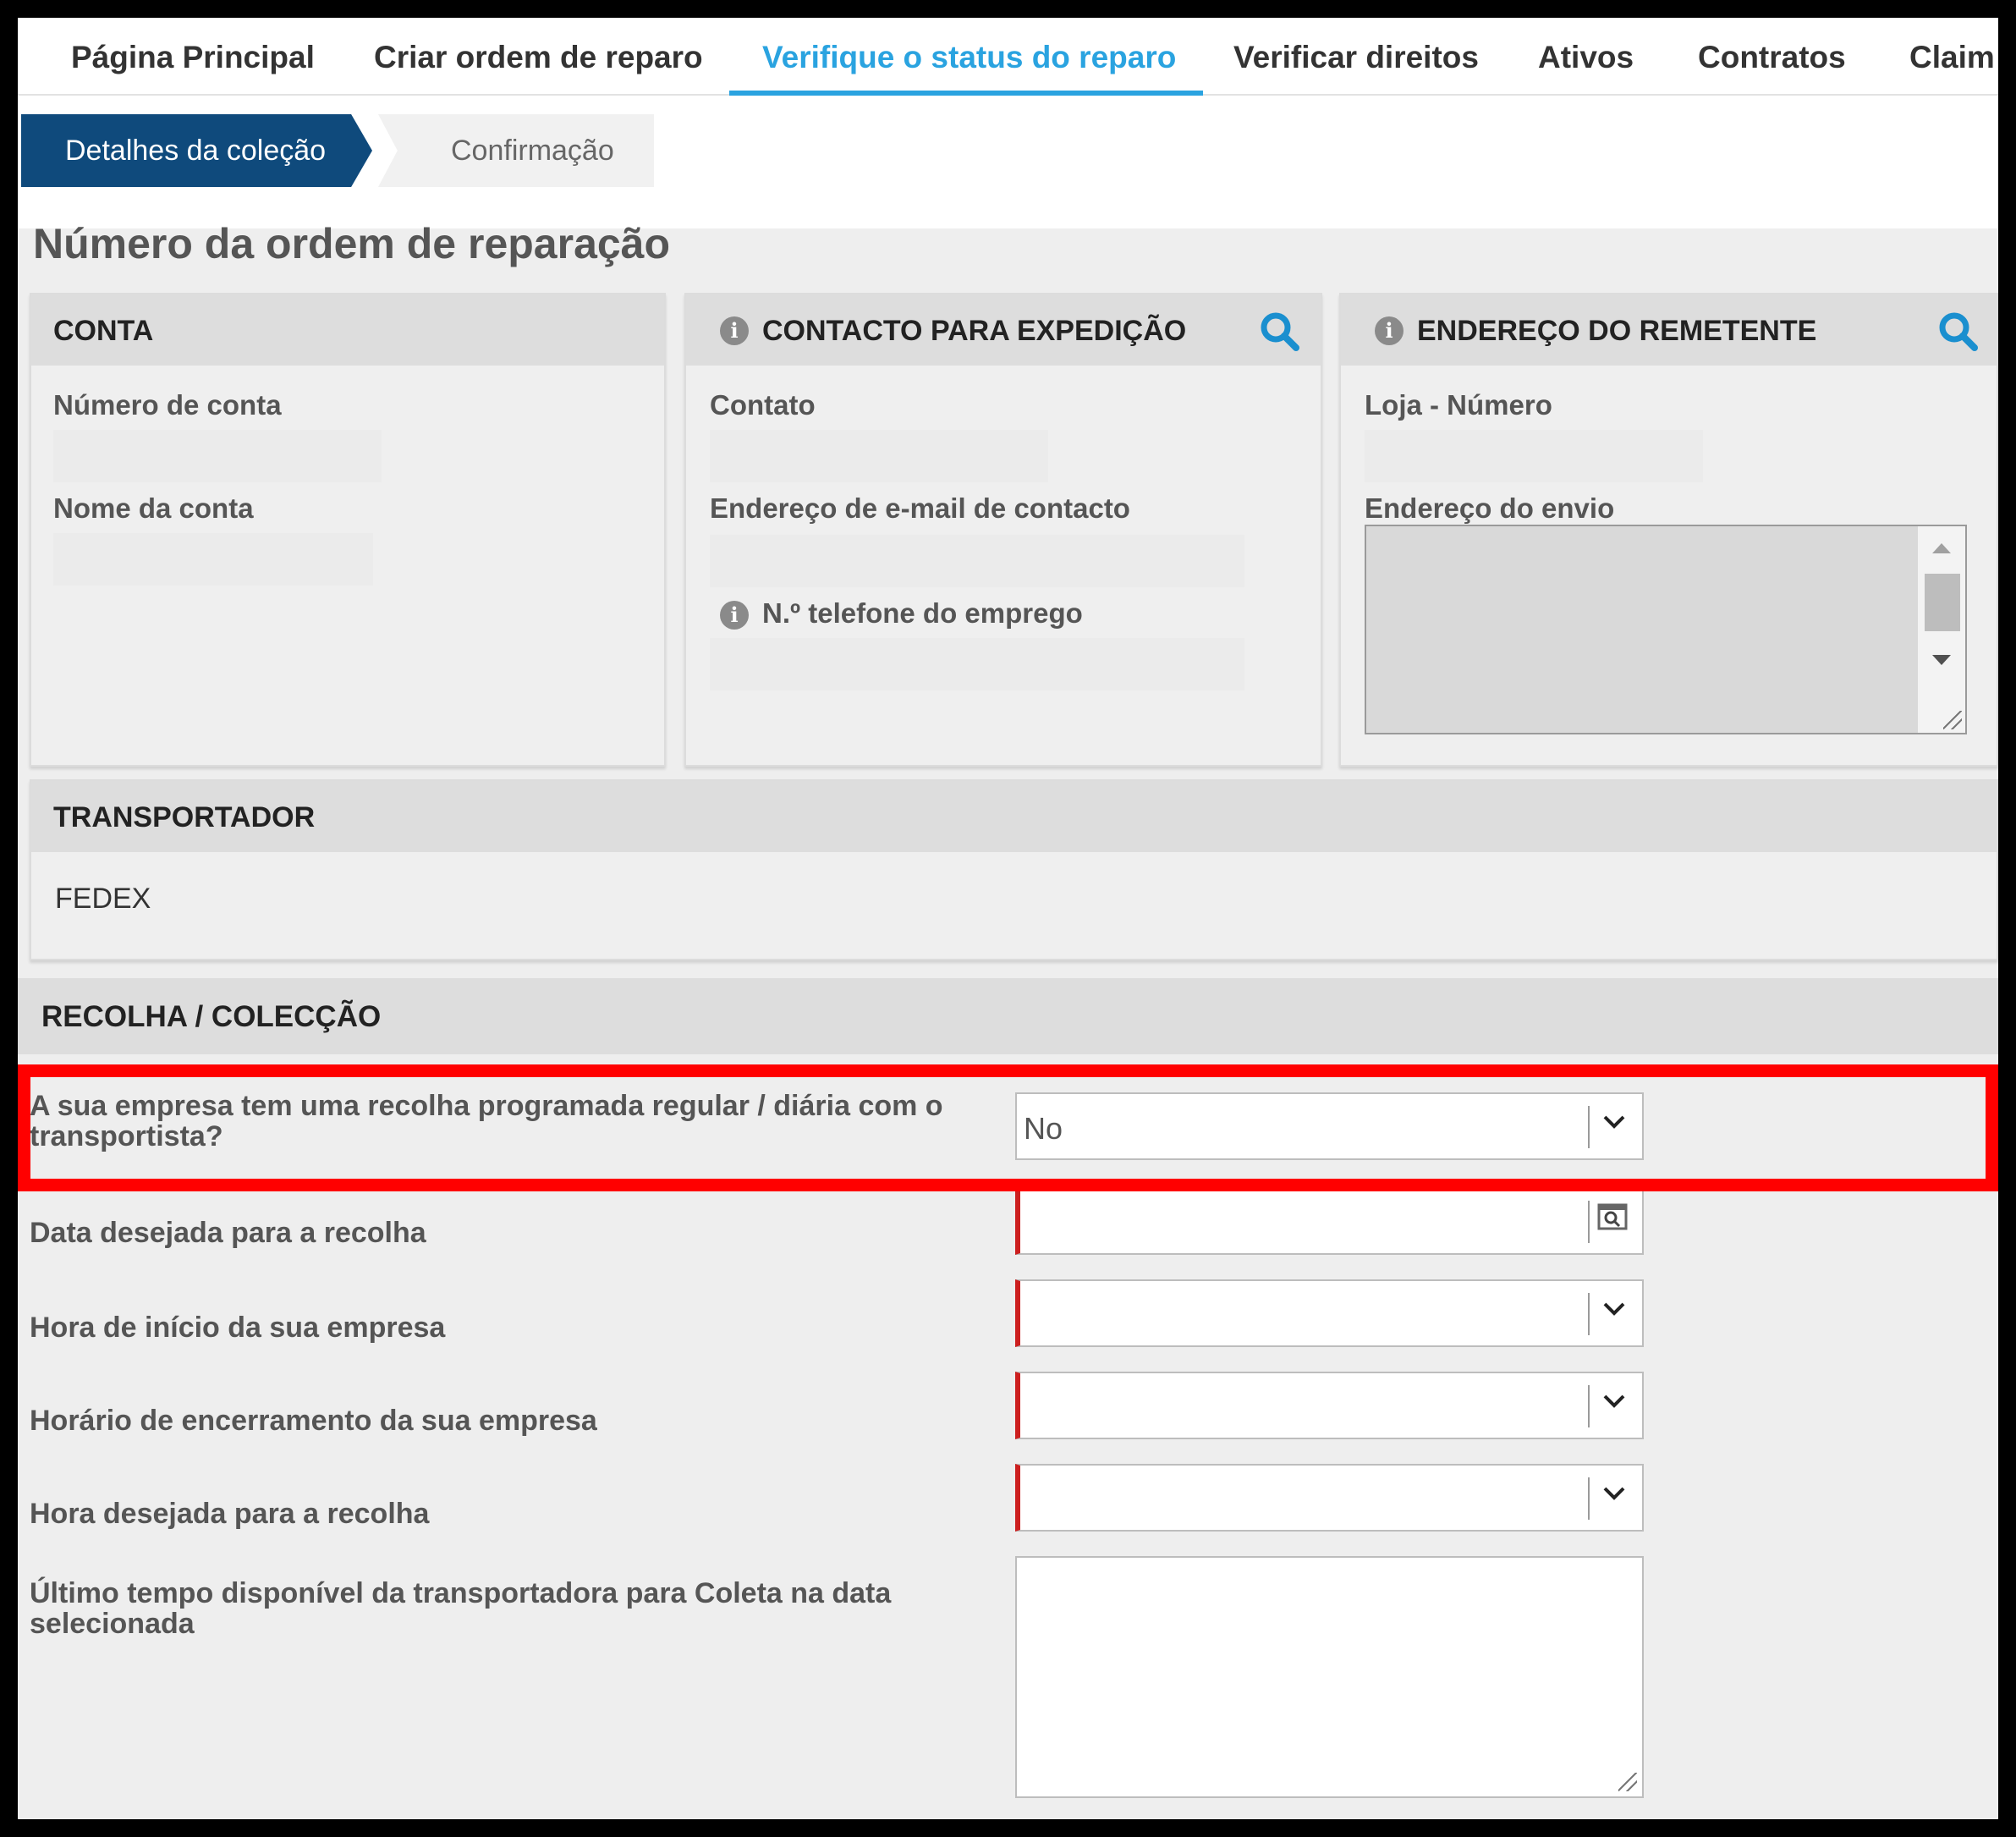  I want to click on contact-value, so click(879, 456).